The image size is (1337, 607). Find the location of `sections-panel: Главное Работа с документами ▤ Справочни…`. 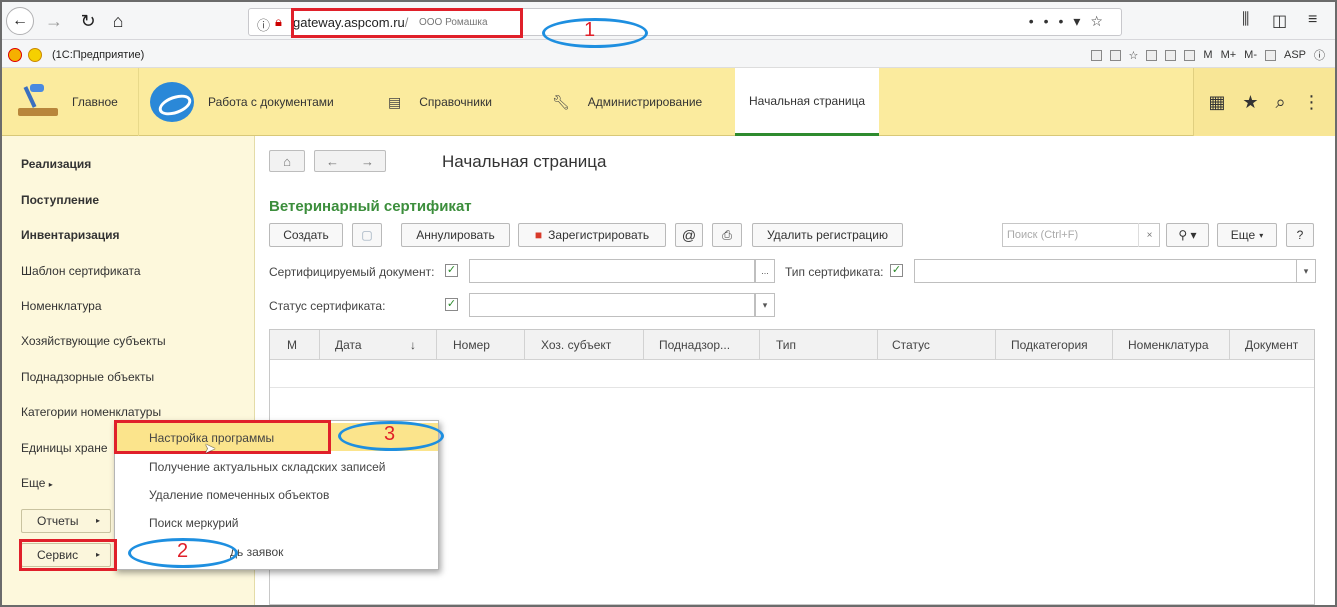

sections-panel: Главное Работа с документами ▤ Справочни… is located at coordinates (668, 102).